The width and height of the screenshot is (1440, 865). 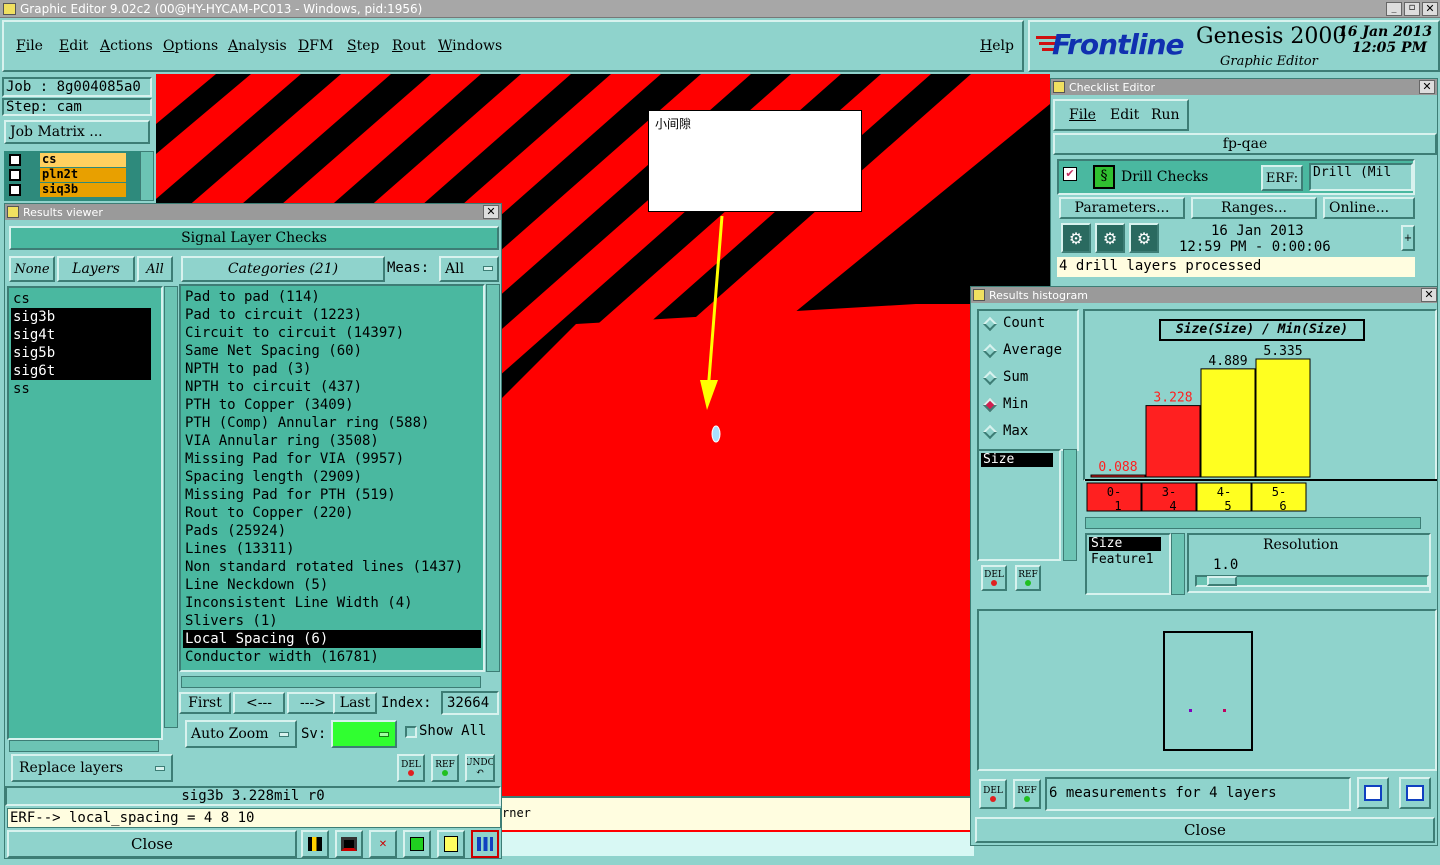 What do you see at coordinates (1076, 238) in the screenshot?
I see `run-check-icon: ⚙` at bounding box center [1076, 238].